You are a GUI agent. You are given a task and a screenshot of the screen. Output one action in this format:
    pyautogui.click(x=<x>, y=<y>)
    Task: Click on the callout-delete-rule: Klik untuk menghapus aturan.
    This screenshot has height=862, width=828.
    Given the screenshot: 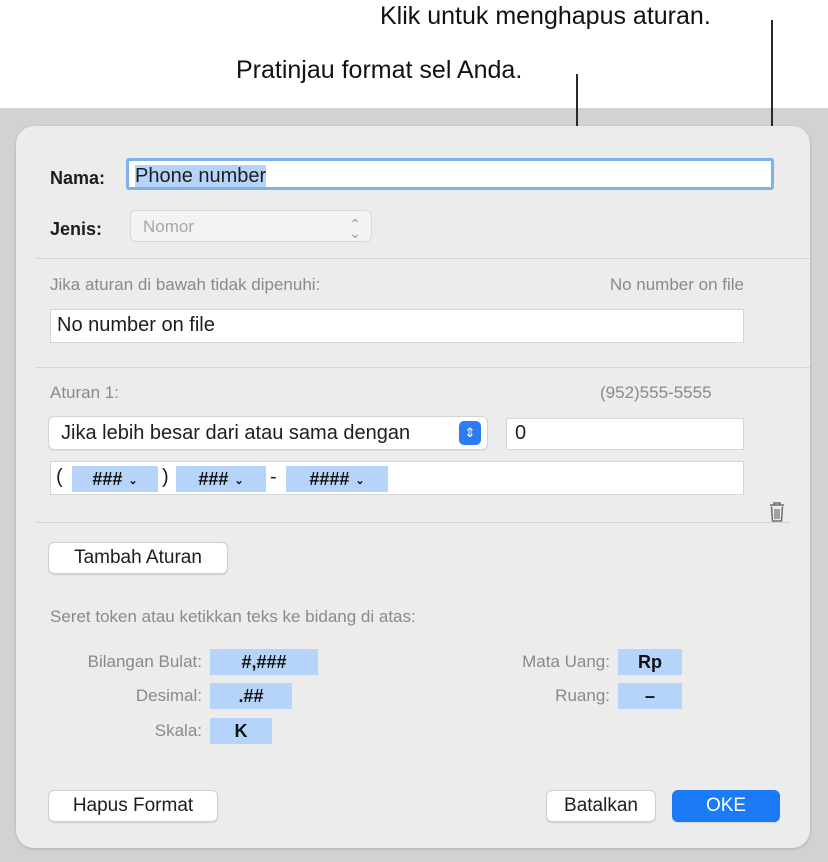 What is the action you would take?
    pyautogui.click(x=545, y=16)
    